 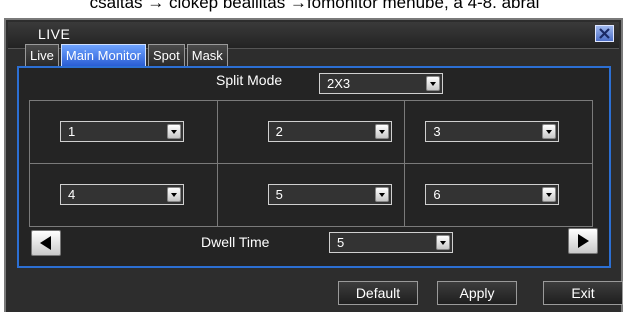 I want to click on dialog-title: LIVE, so click(x=54, y=34).